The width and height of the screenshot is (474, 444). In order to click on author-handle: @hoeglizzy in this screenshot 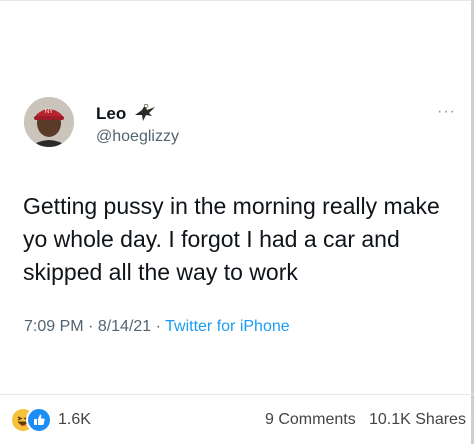, I will do `click(137, 137)`.